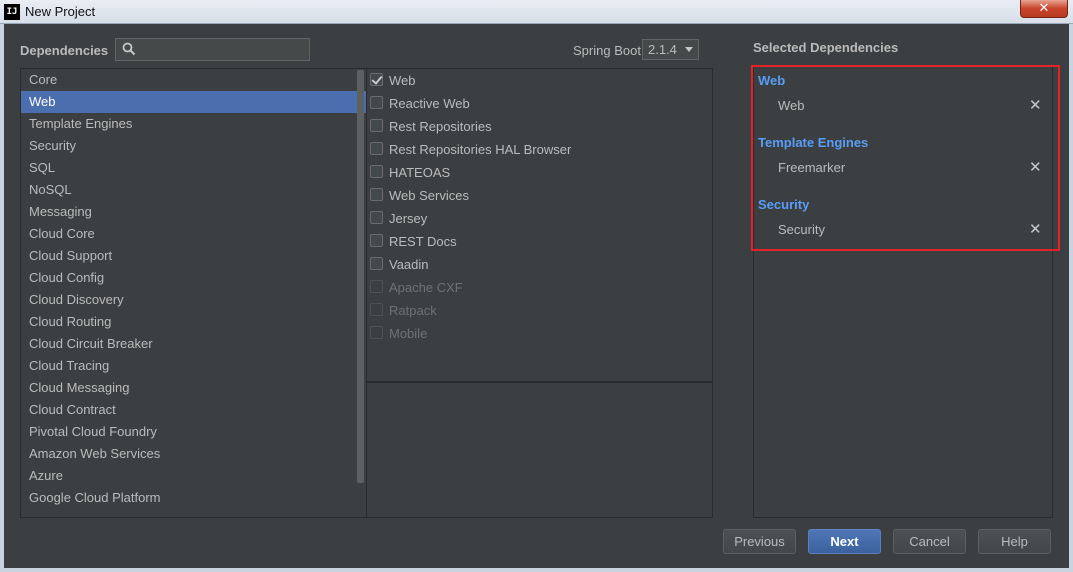  What do you see at coordinates (536, 12) in the screenshot?
I see `title-bar: IJ New Project ✕` at bounding box center [536, 12].